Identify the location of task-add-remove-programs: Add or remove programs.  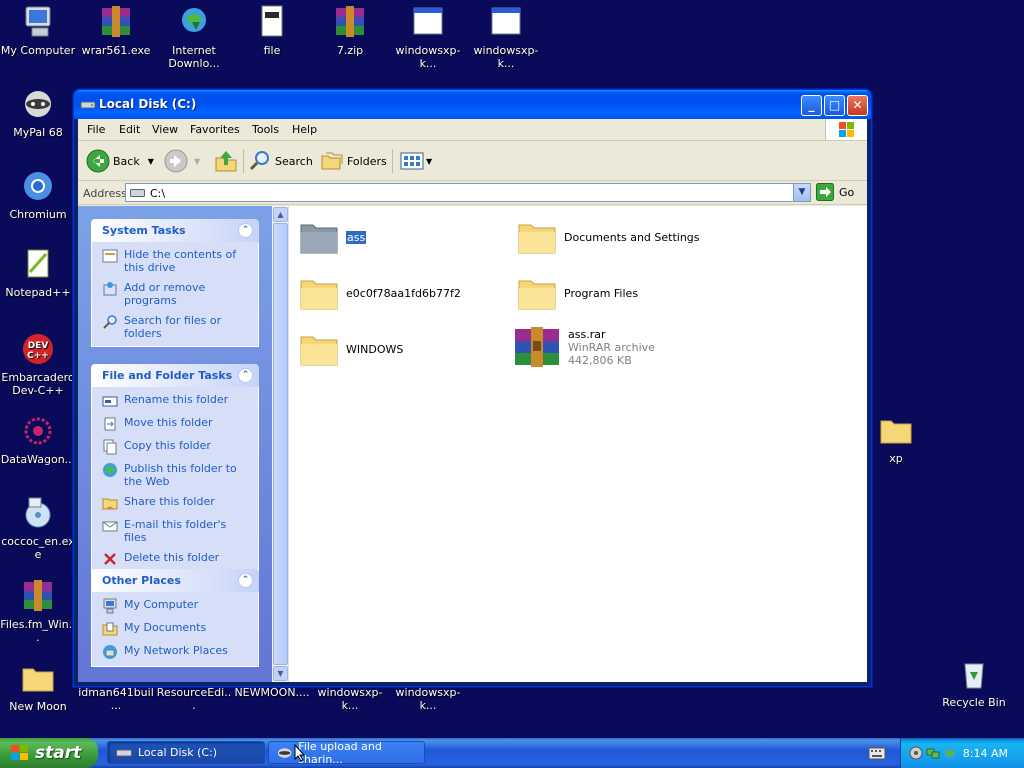
(177, 294).